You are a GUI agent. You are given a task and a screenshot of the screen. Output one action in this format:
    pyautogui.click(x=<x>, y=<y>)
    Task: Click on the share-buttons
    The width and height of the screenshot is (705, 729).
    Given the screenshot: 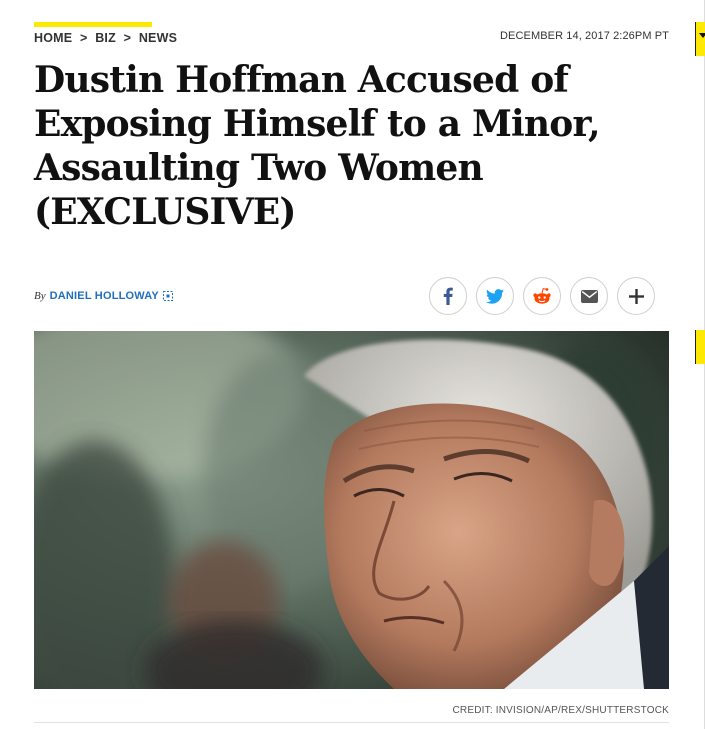 What is the action you would take?
    pyautogui.click(x=542, y=296)
    